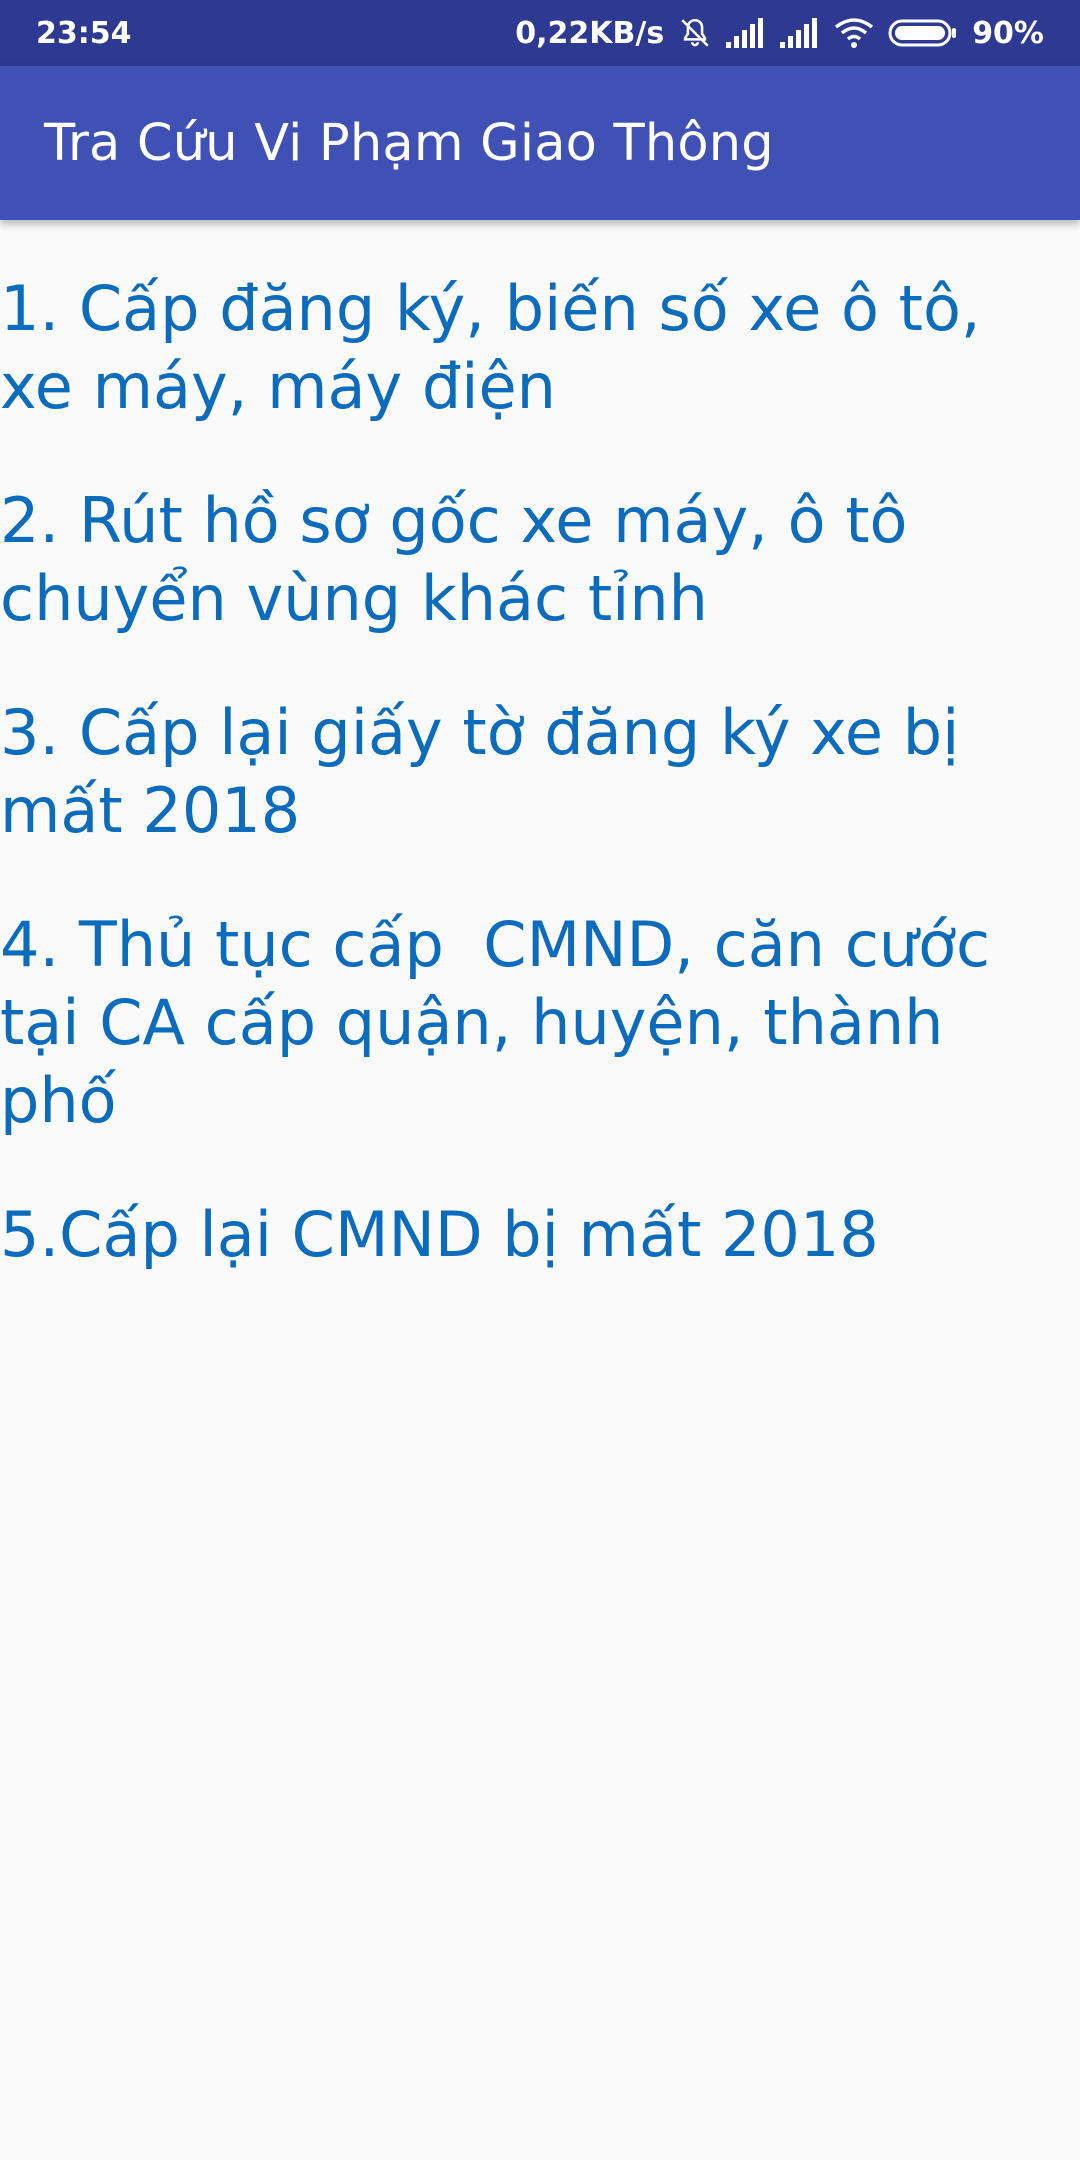 This screenshot has height=2160, width=1080. I want to click on mute-bell-icon, so click(695, 33).